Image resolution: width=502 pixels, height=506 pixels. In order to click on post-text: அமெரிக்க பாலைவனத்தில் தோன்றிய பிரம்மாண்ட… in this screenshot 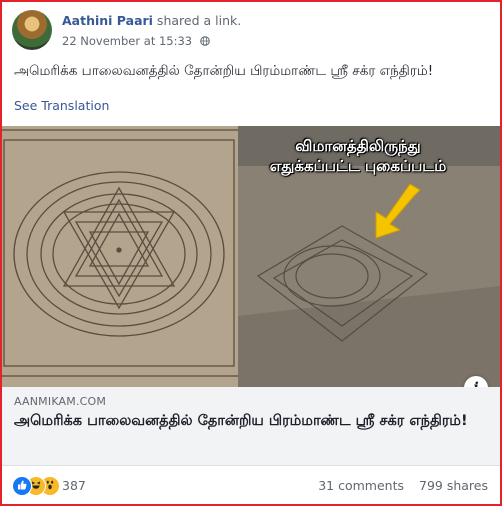, I will do `click(224, 71)`.